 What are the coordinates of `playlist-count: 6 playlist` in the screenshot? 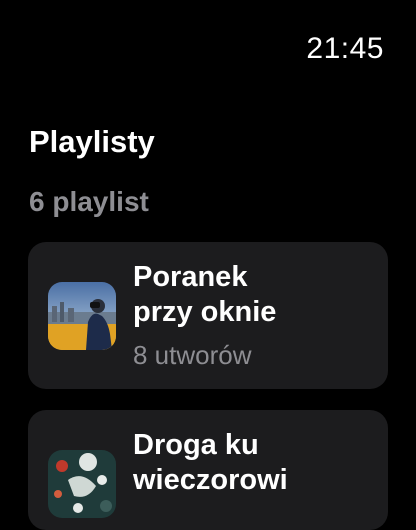 It's located at (89, 201).